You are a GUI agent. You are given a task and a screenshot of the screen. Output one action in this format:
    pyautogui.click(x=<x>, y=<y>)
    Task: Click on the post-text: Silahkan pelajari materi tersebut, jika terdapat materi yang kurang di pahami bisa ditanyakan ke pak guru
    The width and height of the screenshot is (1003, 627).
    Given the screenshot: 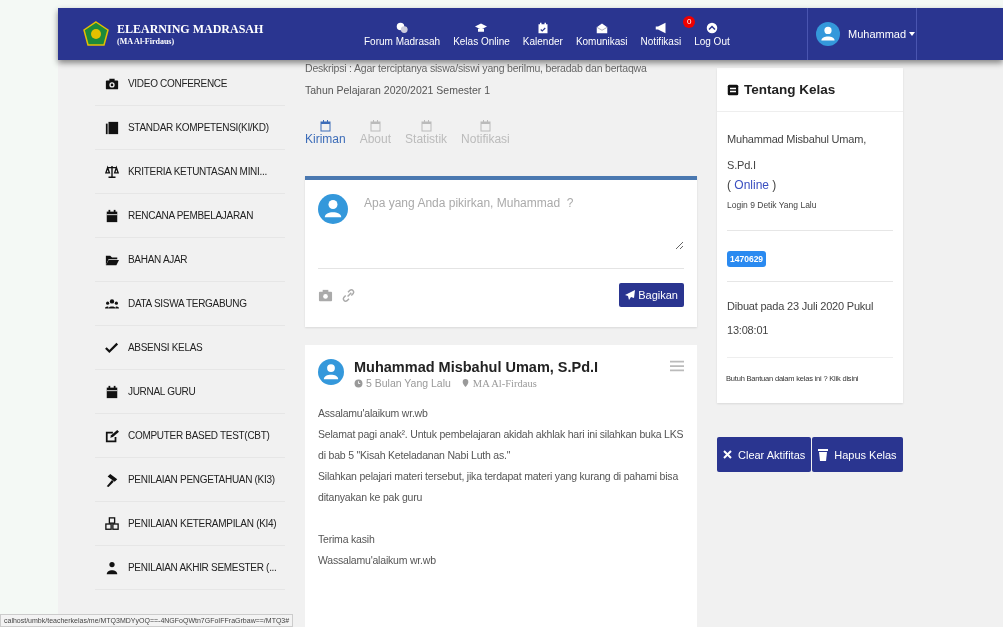 What is the action you would take?
    pyautogui.click(x=499, y=487)
    